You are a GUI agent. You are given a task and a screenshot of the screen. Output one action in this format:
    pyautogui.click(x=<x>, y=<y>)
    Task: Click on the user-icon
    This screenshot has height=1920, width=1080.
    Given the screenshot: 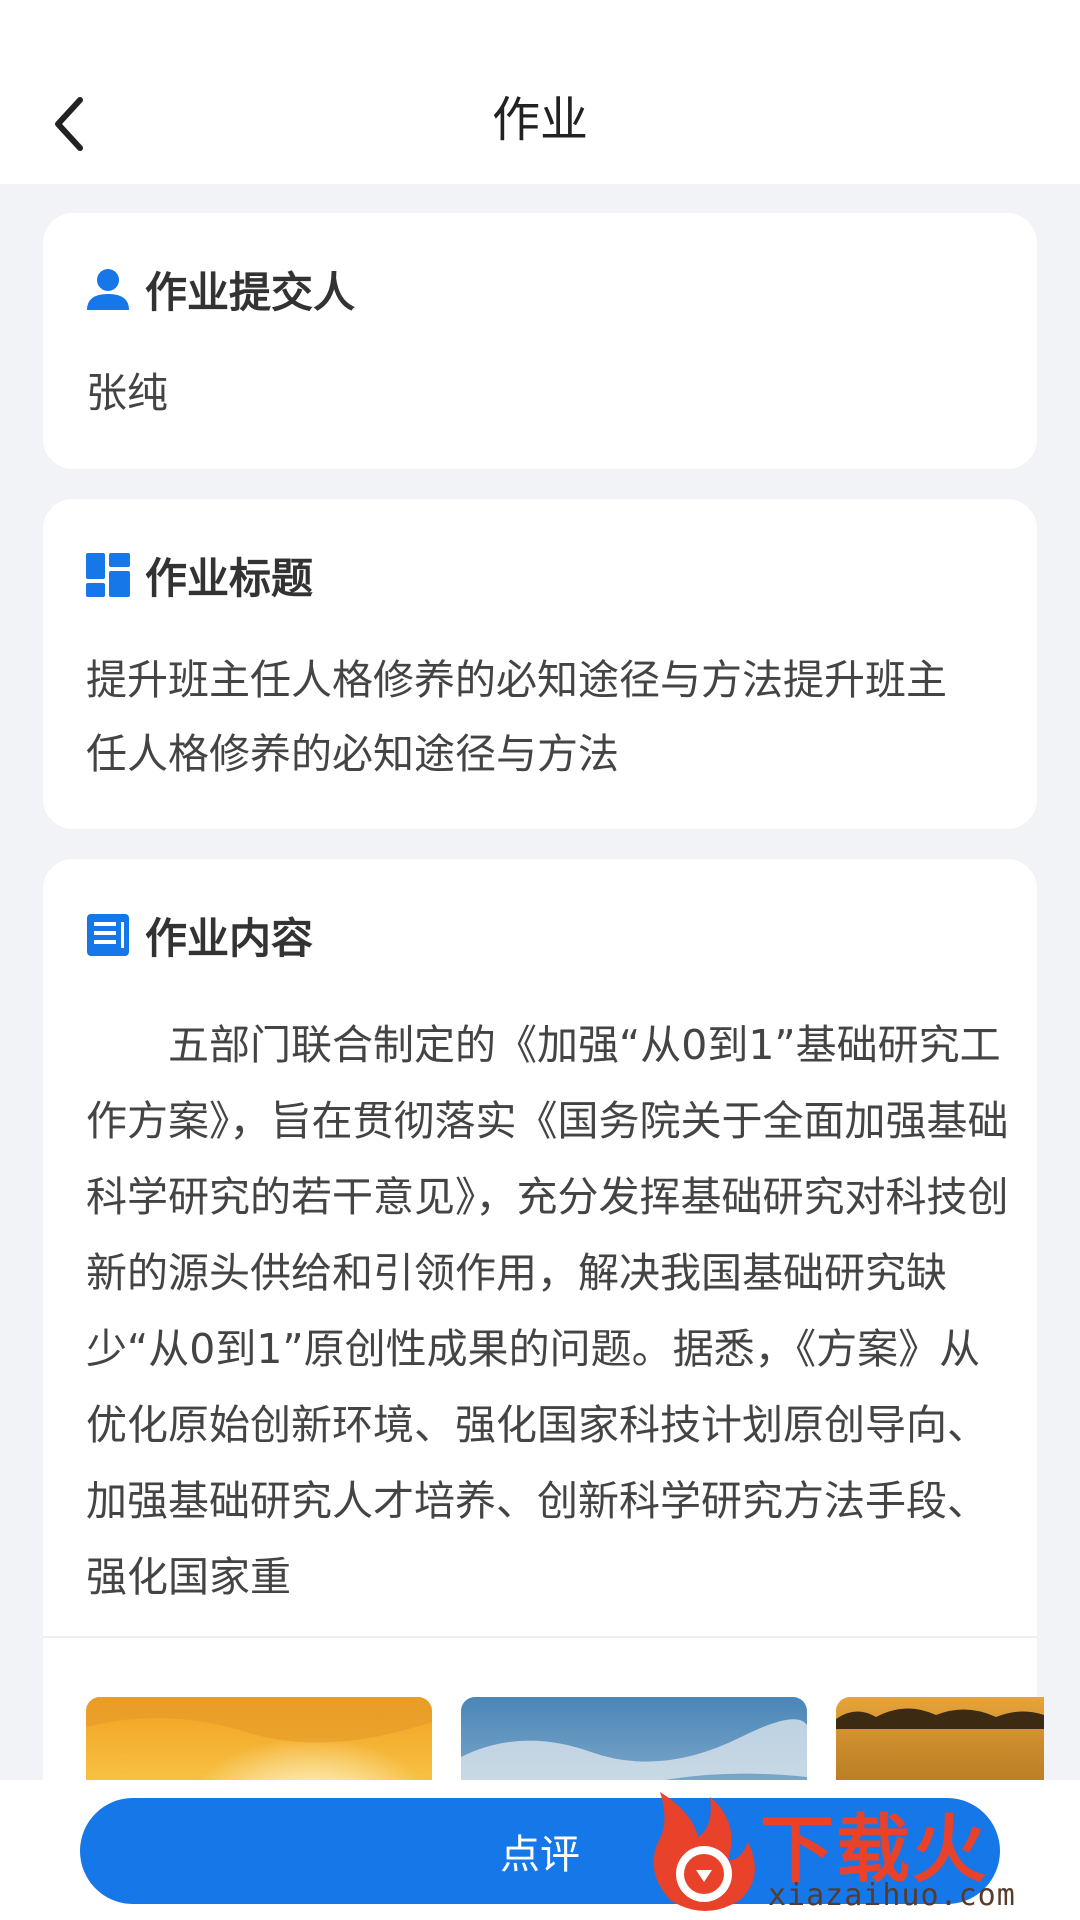 What is the action you would take?
    pyautogui.click(x=108, y=289)
    